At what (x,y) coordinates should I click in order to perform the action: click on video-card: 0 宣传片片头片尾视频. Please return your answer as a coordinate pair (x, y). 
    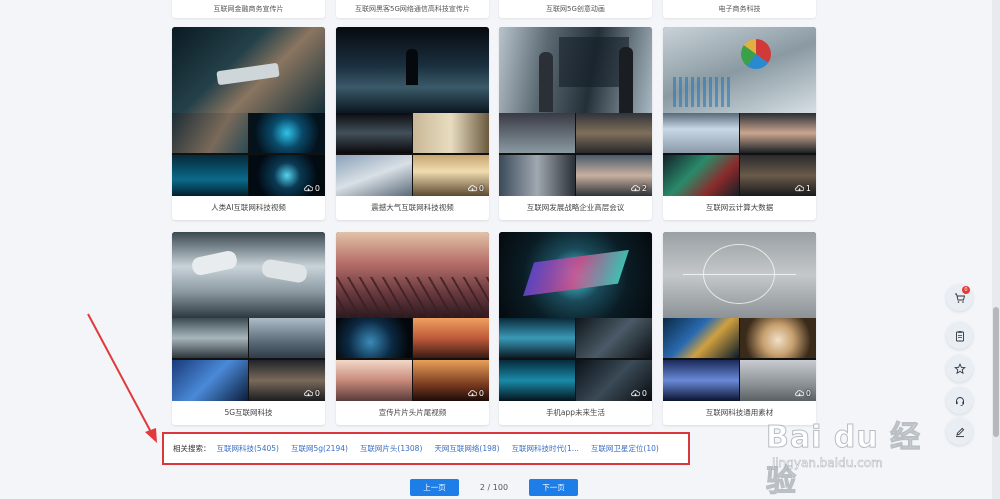
    Looking at the image, I should click on (412, 328).